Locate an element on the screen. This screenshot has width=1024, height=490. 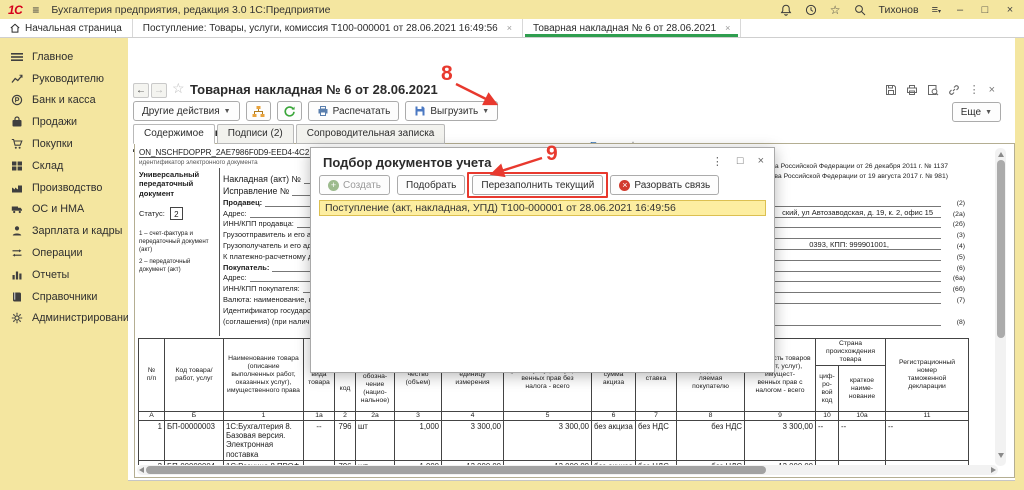
window-minimize-icon: – is located at coordinates (960, 10).